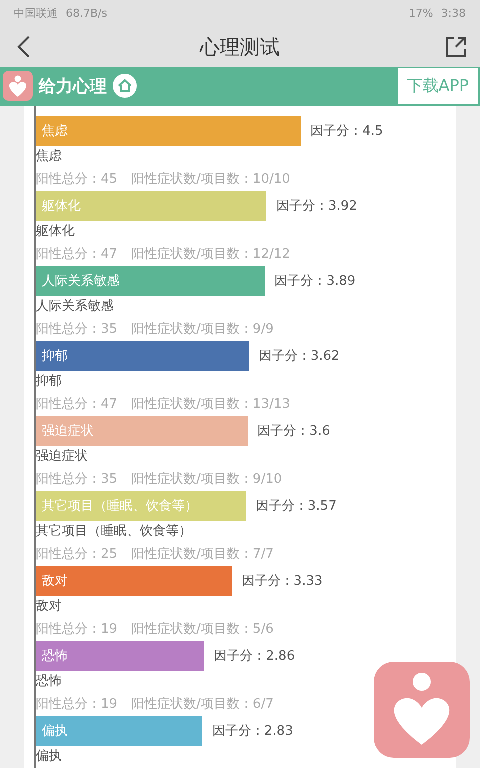  I want to click on factor-name: 人际关系敏感, so click(75, 307).